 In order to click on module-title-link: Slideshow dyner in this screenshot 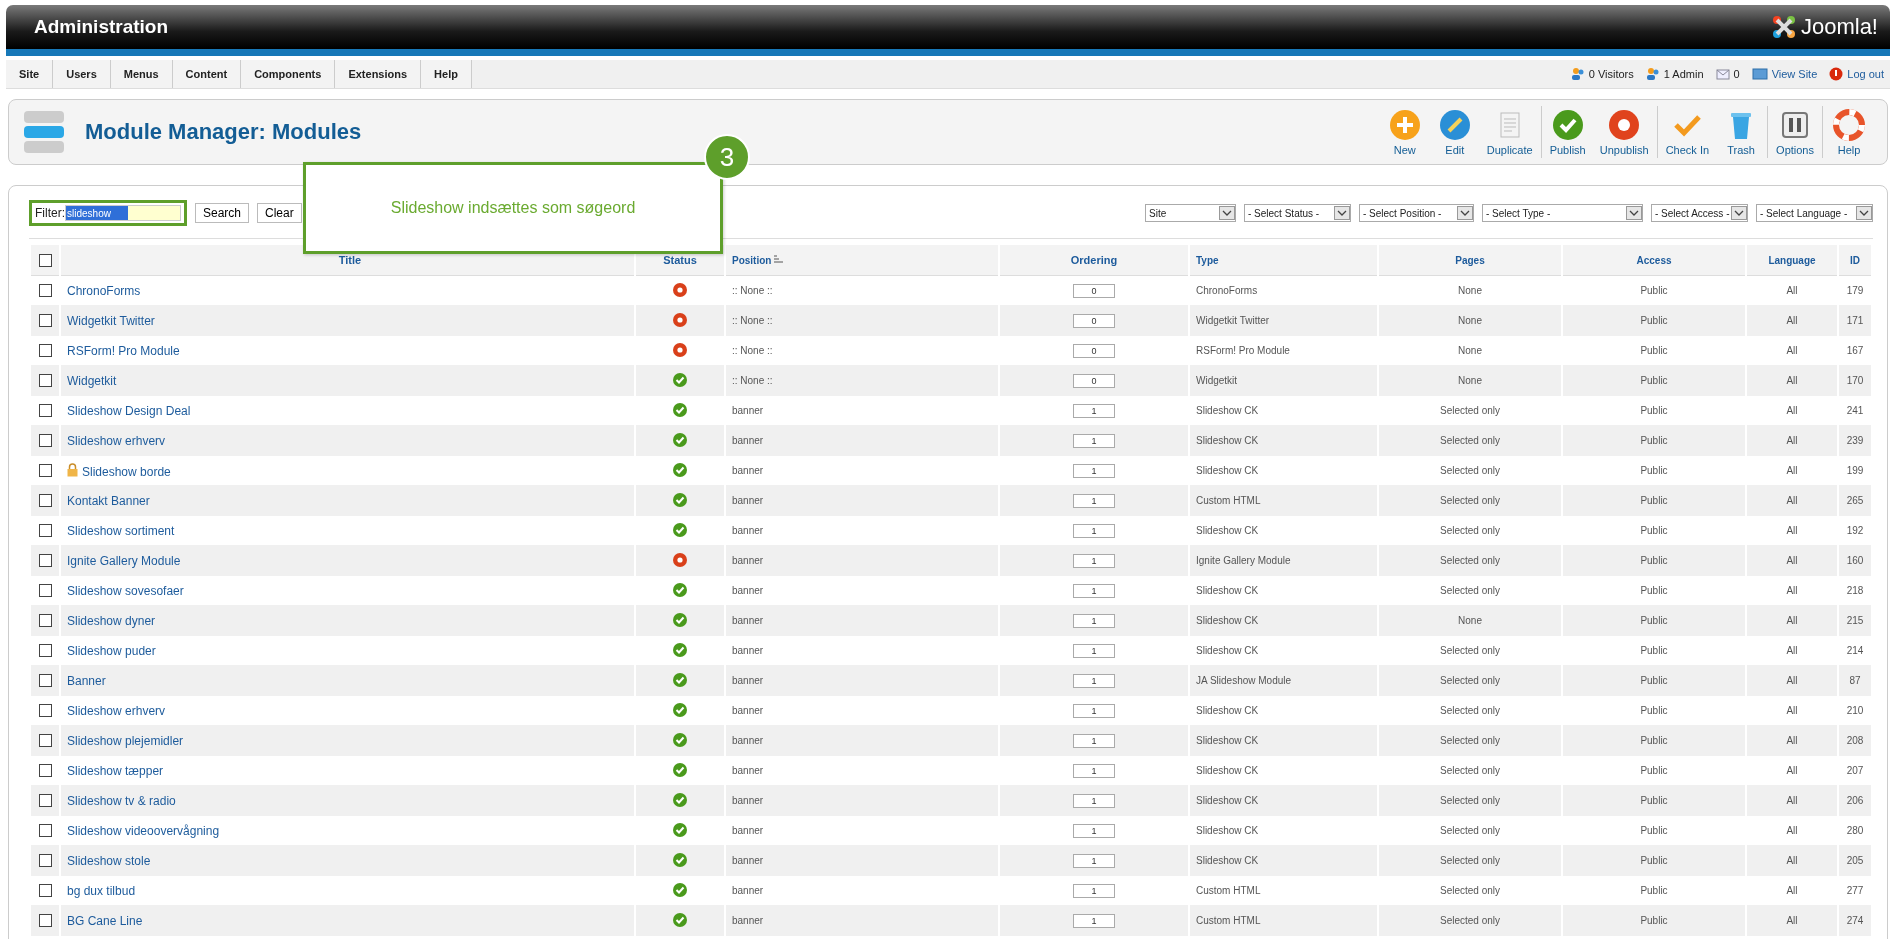, I will do `click(111, 620)`.